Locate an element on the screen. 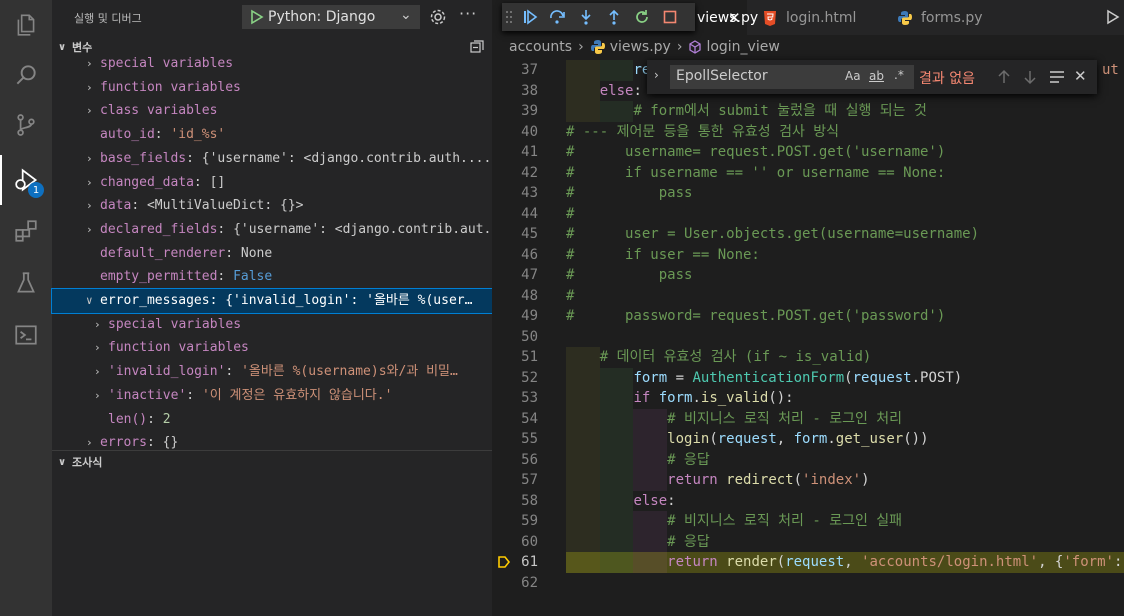  match-case-icon: Aa is located at coordinates (853, 76).